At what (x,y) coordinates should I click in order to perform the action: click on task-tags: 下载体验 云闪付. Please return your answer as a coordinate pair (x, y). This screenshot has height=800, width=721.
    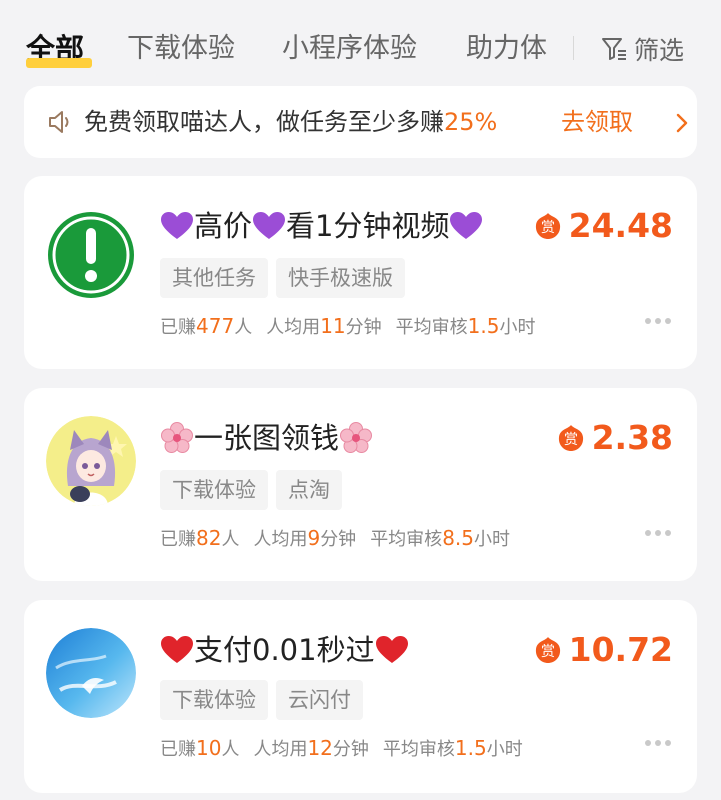
    Looking at the image, I should click on (265, 700).